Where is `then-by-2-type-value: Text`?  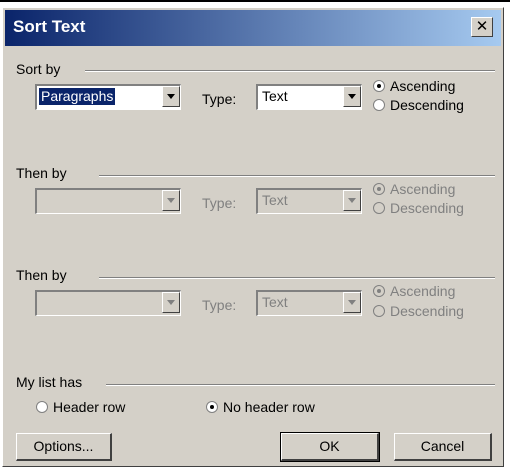 then-by-2-type-value: Text is located at coordinates (275, 302).